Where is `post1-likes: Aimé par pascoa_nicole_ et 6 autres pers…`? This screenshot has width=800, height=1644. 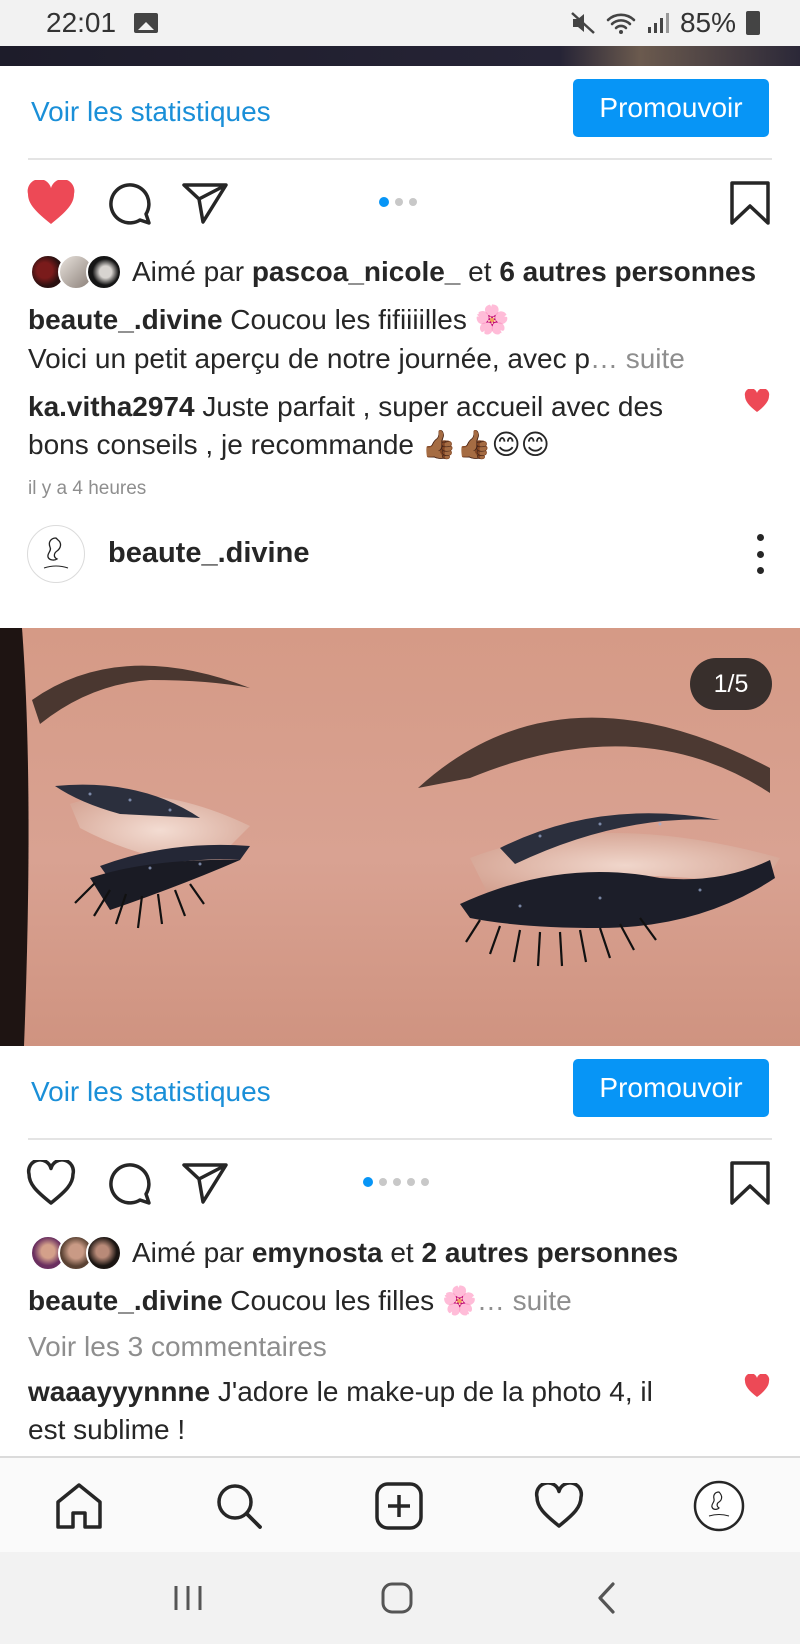
post1-likes: Aimé par pascoa_nicole_ et 6 autres pers… is located at coordinates (393, 272).